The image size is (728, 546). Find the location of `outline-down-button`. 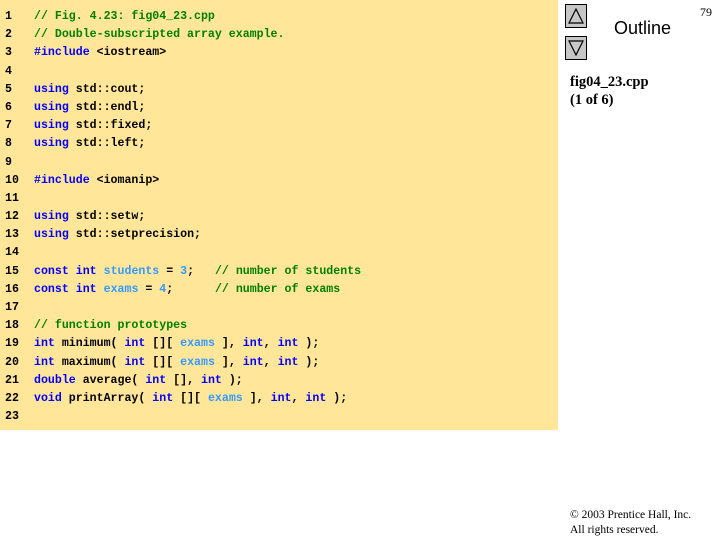

outline-down-button is located at coordinates (576, 48).